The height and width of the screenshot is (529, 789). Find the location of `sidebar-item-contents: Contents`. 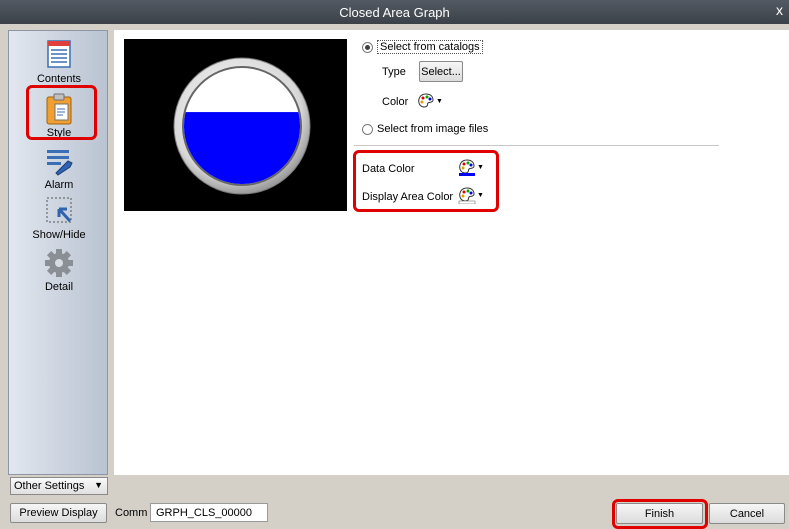

sidebar-item-contents: Contents is located at coordinates (59, 65).